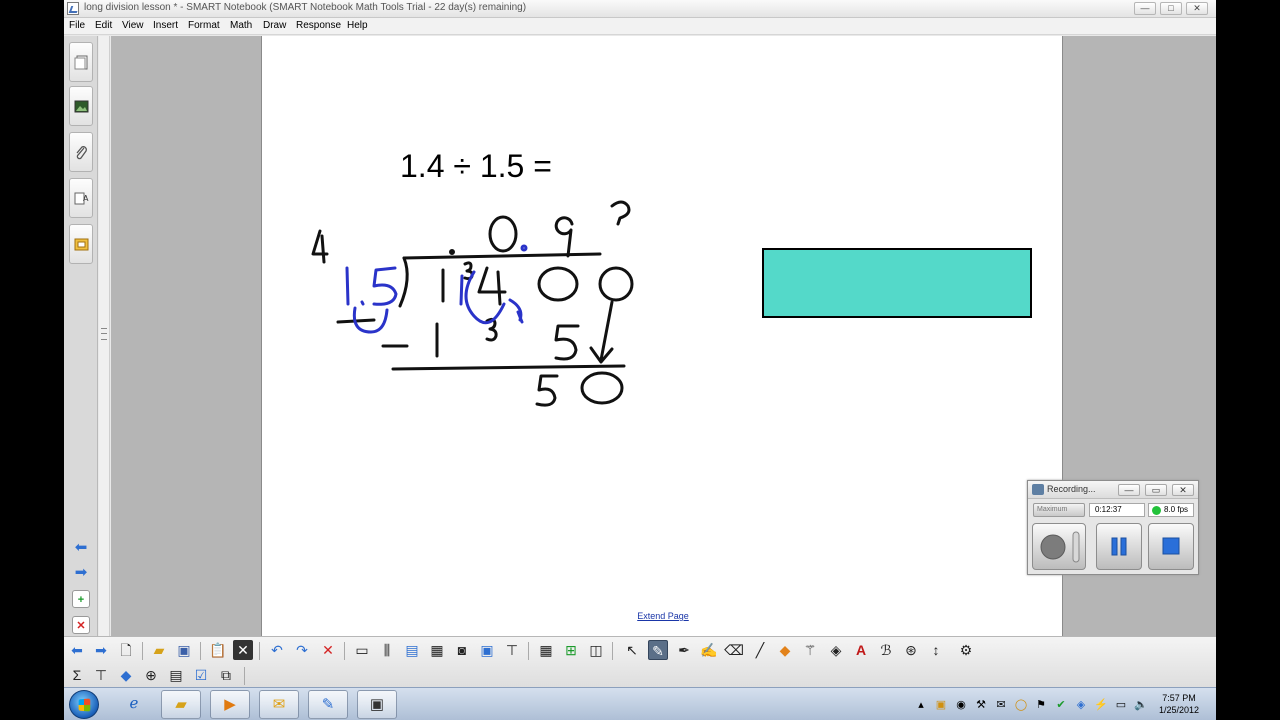  What do you see at coordinates (165, 25) in the screenshot?
I see `menu-insert: Insert` at bounding box center [165, 25].